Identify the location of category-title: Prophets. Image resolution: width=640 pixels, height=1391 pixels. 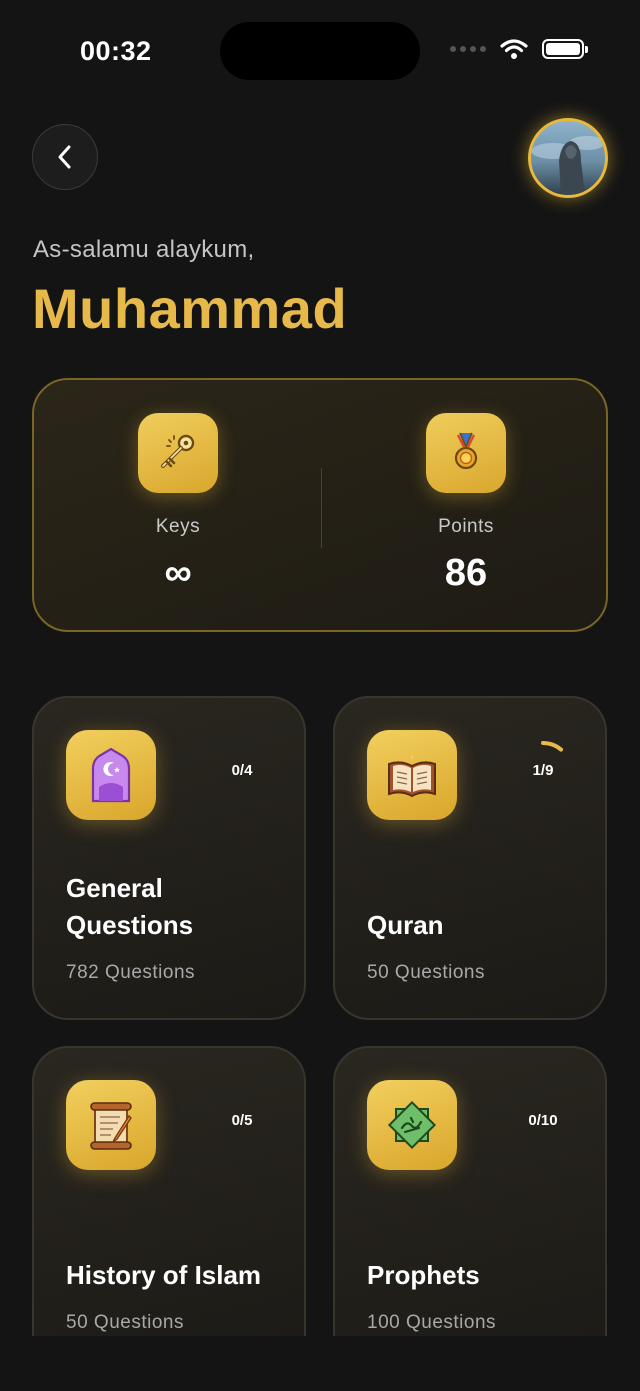
(423, 1275).